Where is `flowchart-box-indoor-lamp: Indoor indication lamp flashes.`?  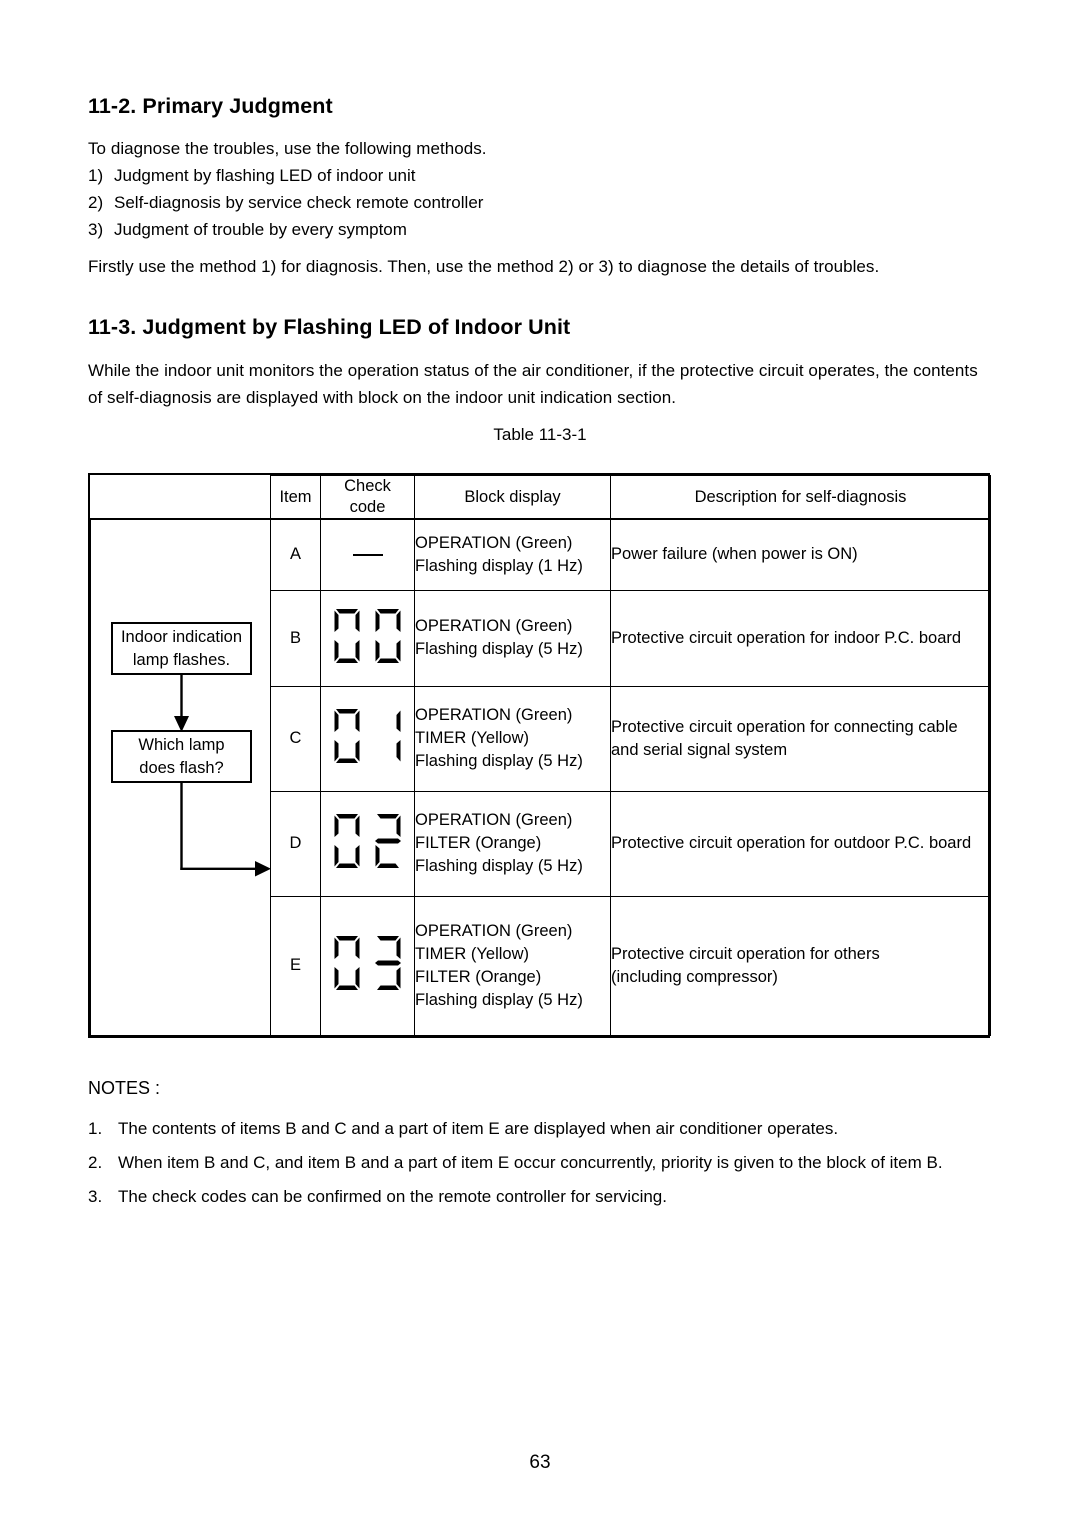
flowchart-box-indoor-lamp: Indoor indication lamp flashes. is located at coordinates (181, 648).